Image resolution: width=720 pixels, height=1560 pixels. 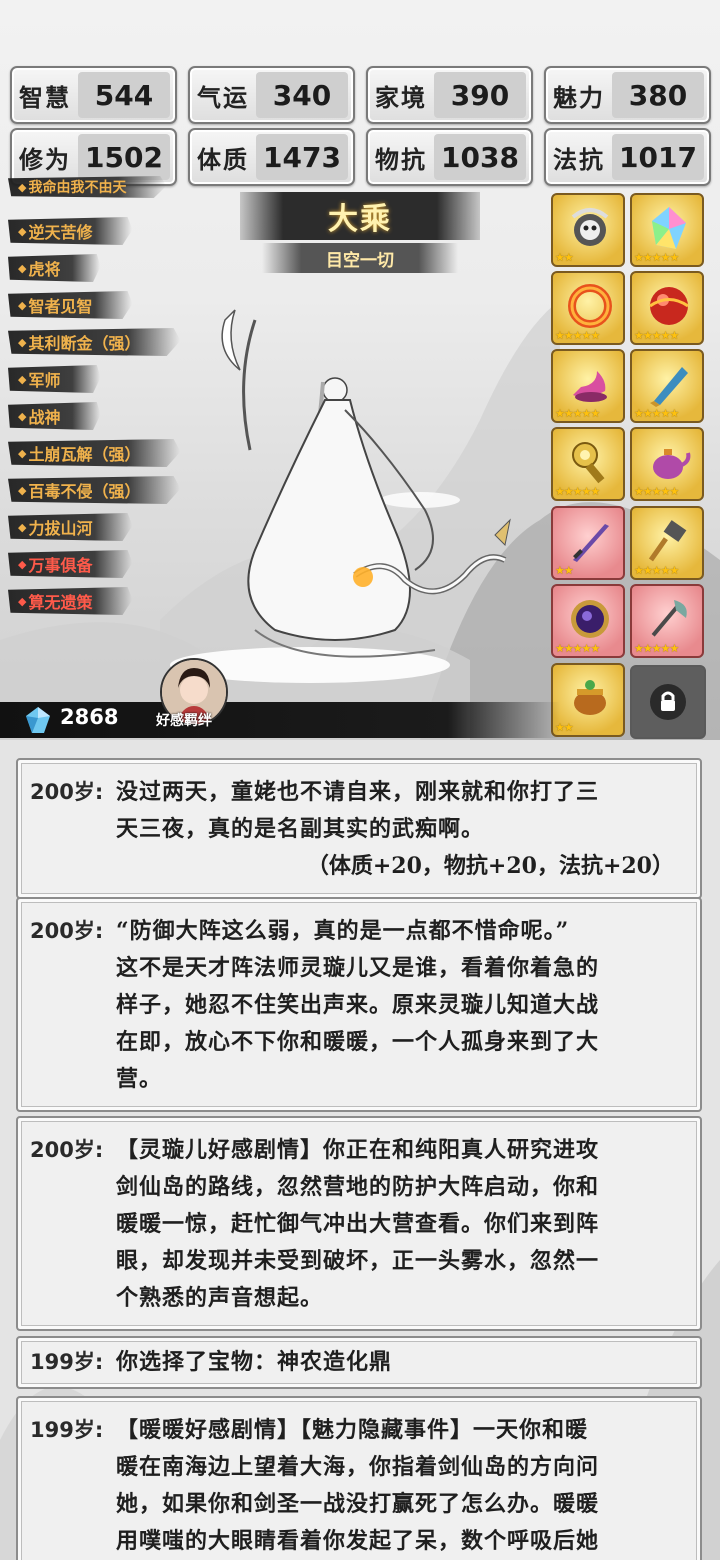 I want to click on halberd-icon, so click(x=669, y=618).